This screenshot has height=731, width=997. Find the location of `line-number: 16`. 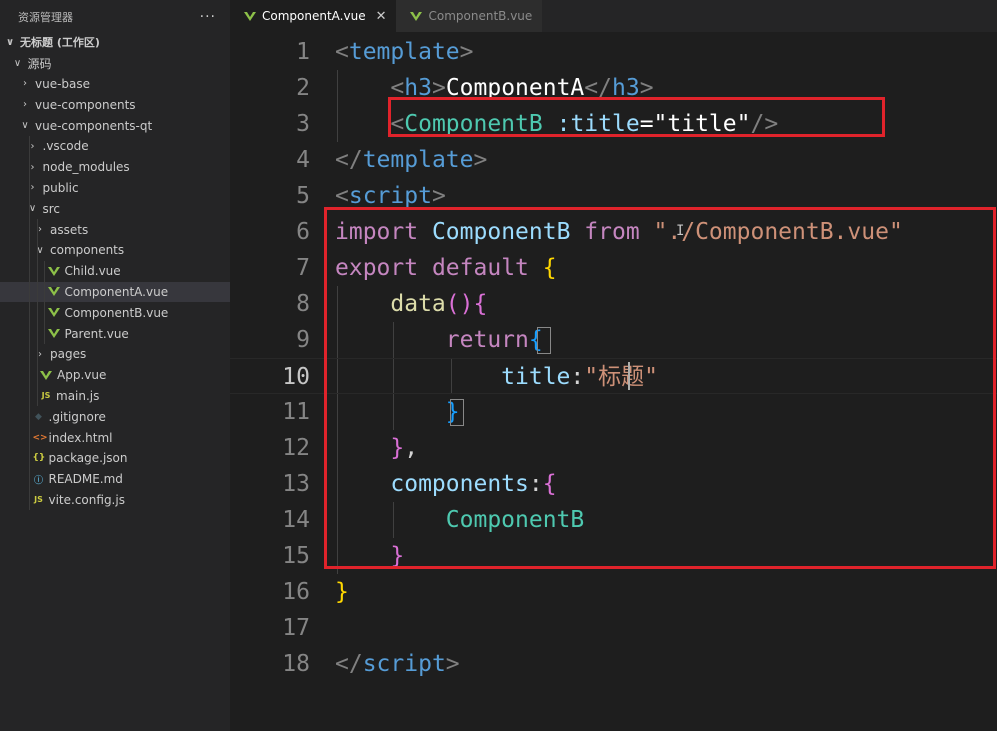

line-number: 16 is located at coordinates (296, 592).